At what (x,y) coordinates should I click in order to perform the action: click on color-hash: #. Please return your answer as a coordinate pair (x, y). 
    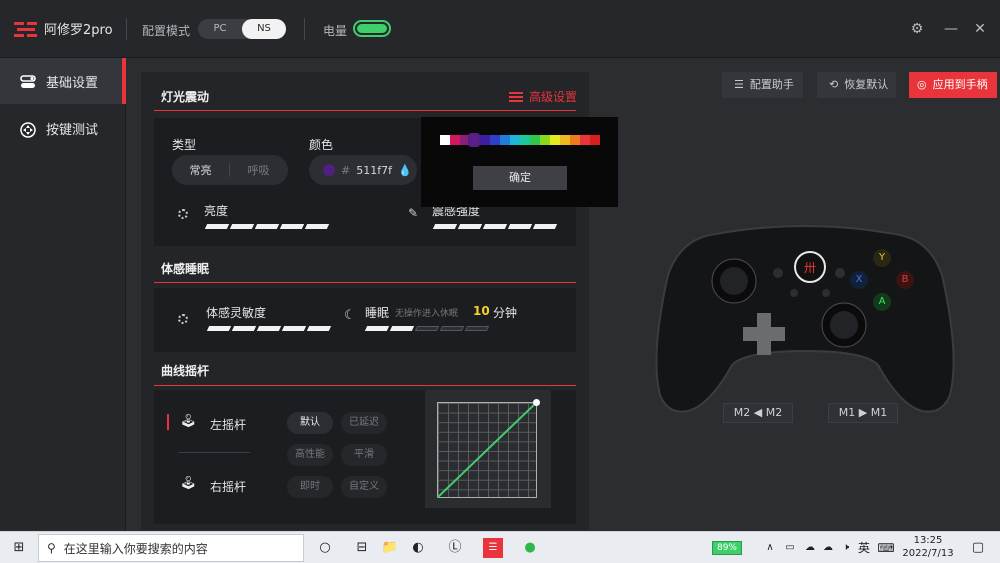
    Looking at the image, I should click on (346, 170).